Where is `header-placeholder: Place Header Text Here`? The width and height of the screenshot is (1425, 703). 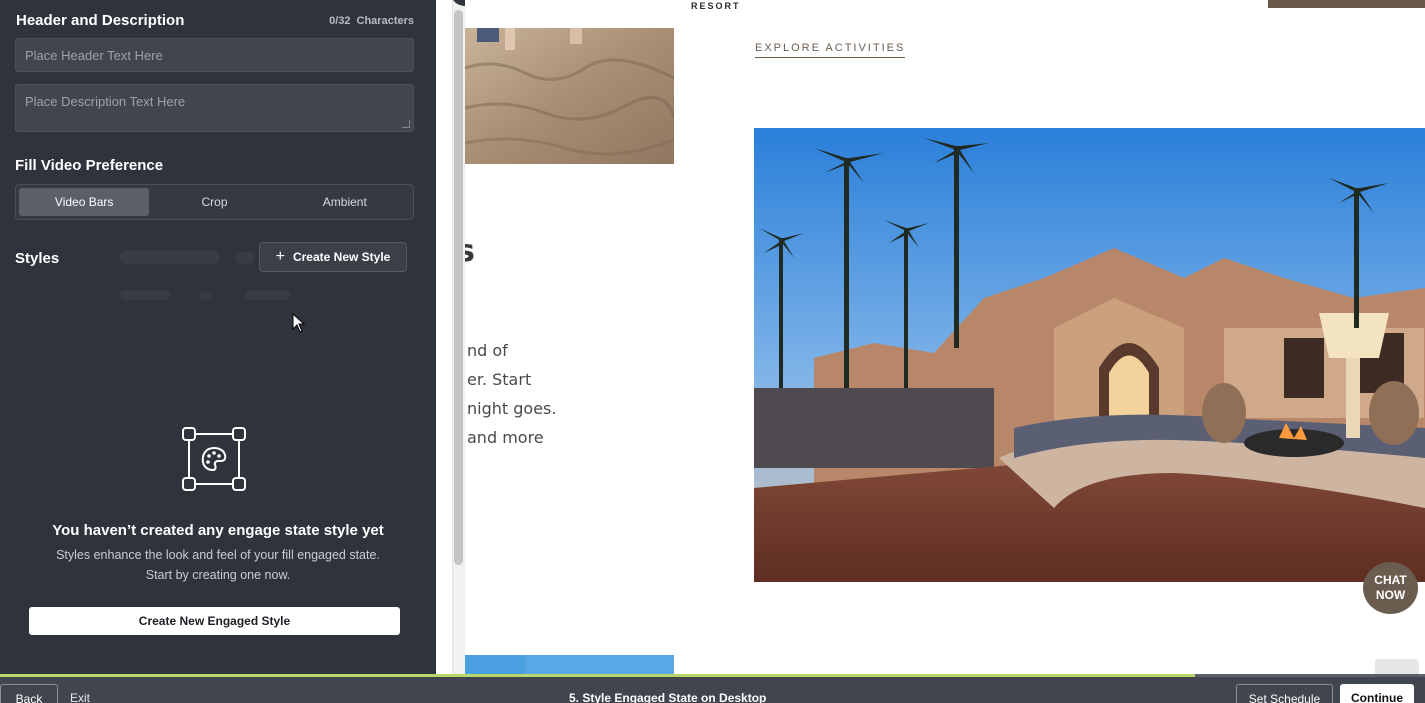
header-placeholder: Place Header Text Here is located at coordinates (94, 55).